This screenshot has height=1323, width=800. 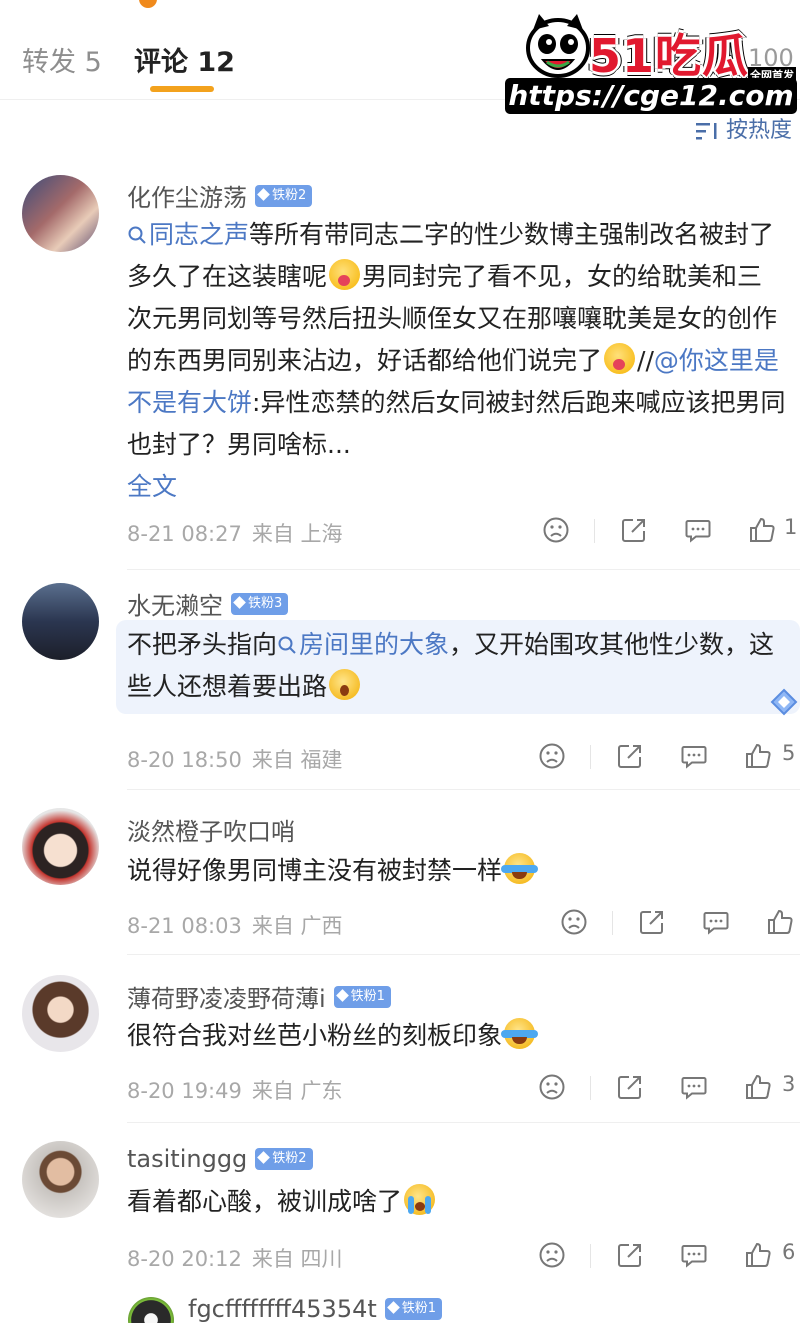 I want to click on comment-meta: 8-21 08:03 来自 广西, so click(x=235, y=925).